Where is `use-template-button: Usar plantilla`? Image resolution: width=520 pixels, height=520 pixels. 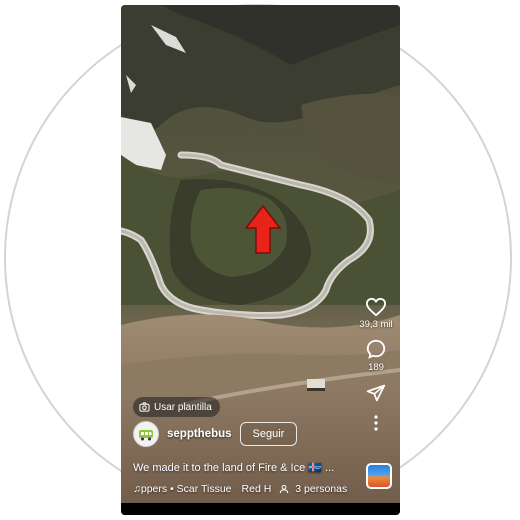
use-template-button: Usar plantilla is located at coordinates (176, 407).